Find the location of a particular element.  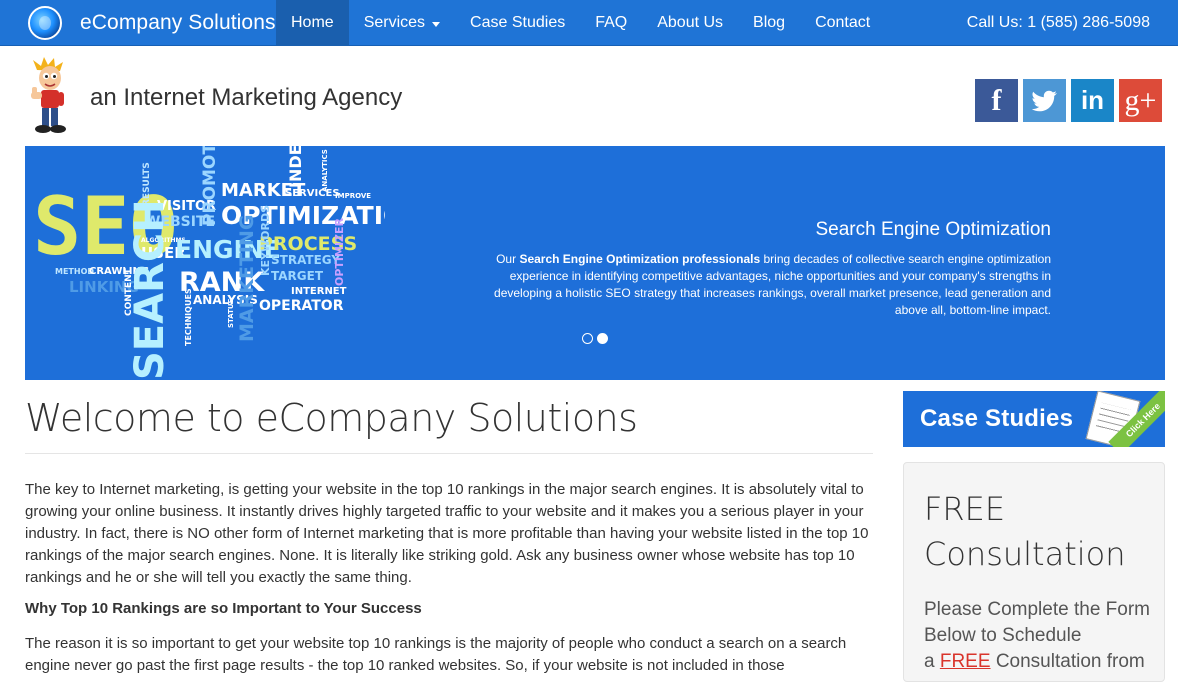

chevron-down-icon is located at coordinates (436, 24).